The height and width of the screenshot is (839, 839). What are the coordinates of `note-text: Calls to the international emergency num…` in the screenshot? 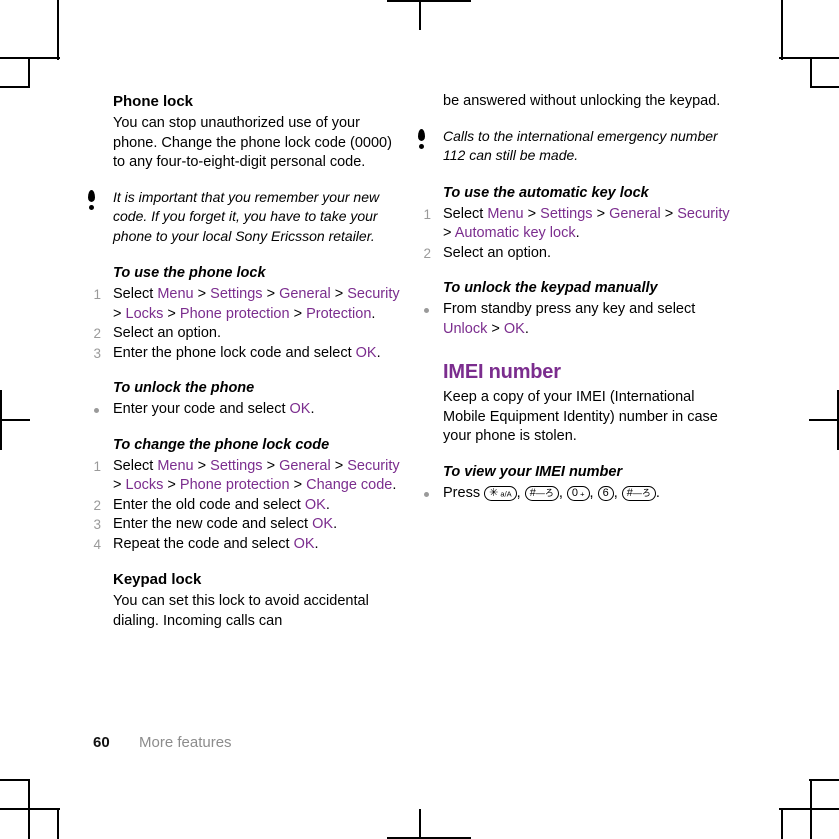 It's located at (580, 145).